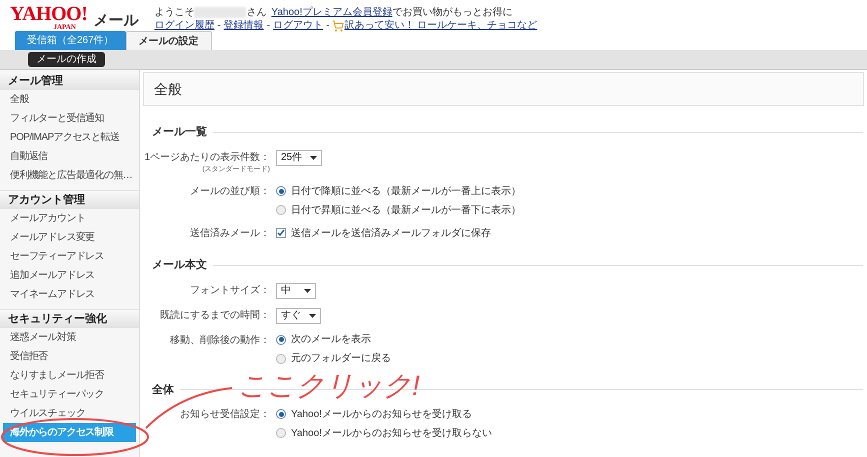 The width and height of the screenshot is (867, 457). What do you see at coordinates (69, 294) in the screenshot?
I see `sidebar-item: マイネームアドレス` at bounding box center [69, 294].